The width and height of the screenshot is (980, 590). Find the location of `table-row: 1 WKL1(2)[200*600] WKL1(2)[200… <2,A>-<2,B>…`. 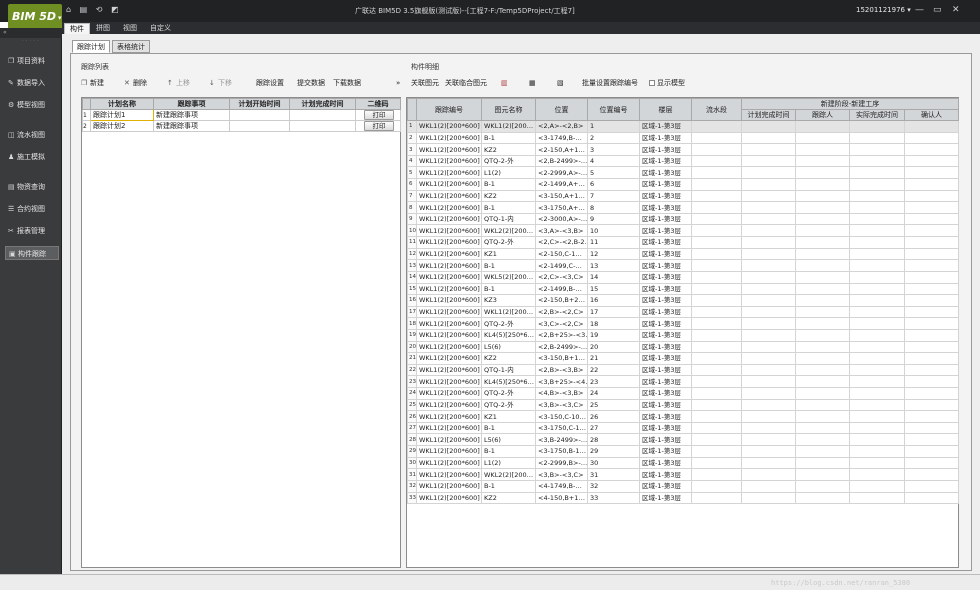

table-row: 1 WKL1(2)[200*600] WKL1(2)[200… <2,A>-<2,B>… is located at coordinates (683, 126).